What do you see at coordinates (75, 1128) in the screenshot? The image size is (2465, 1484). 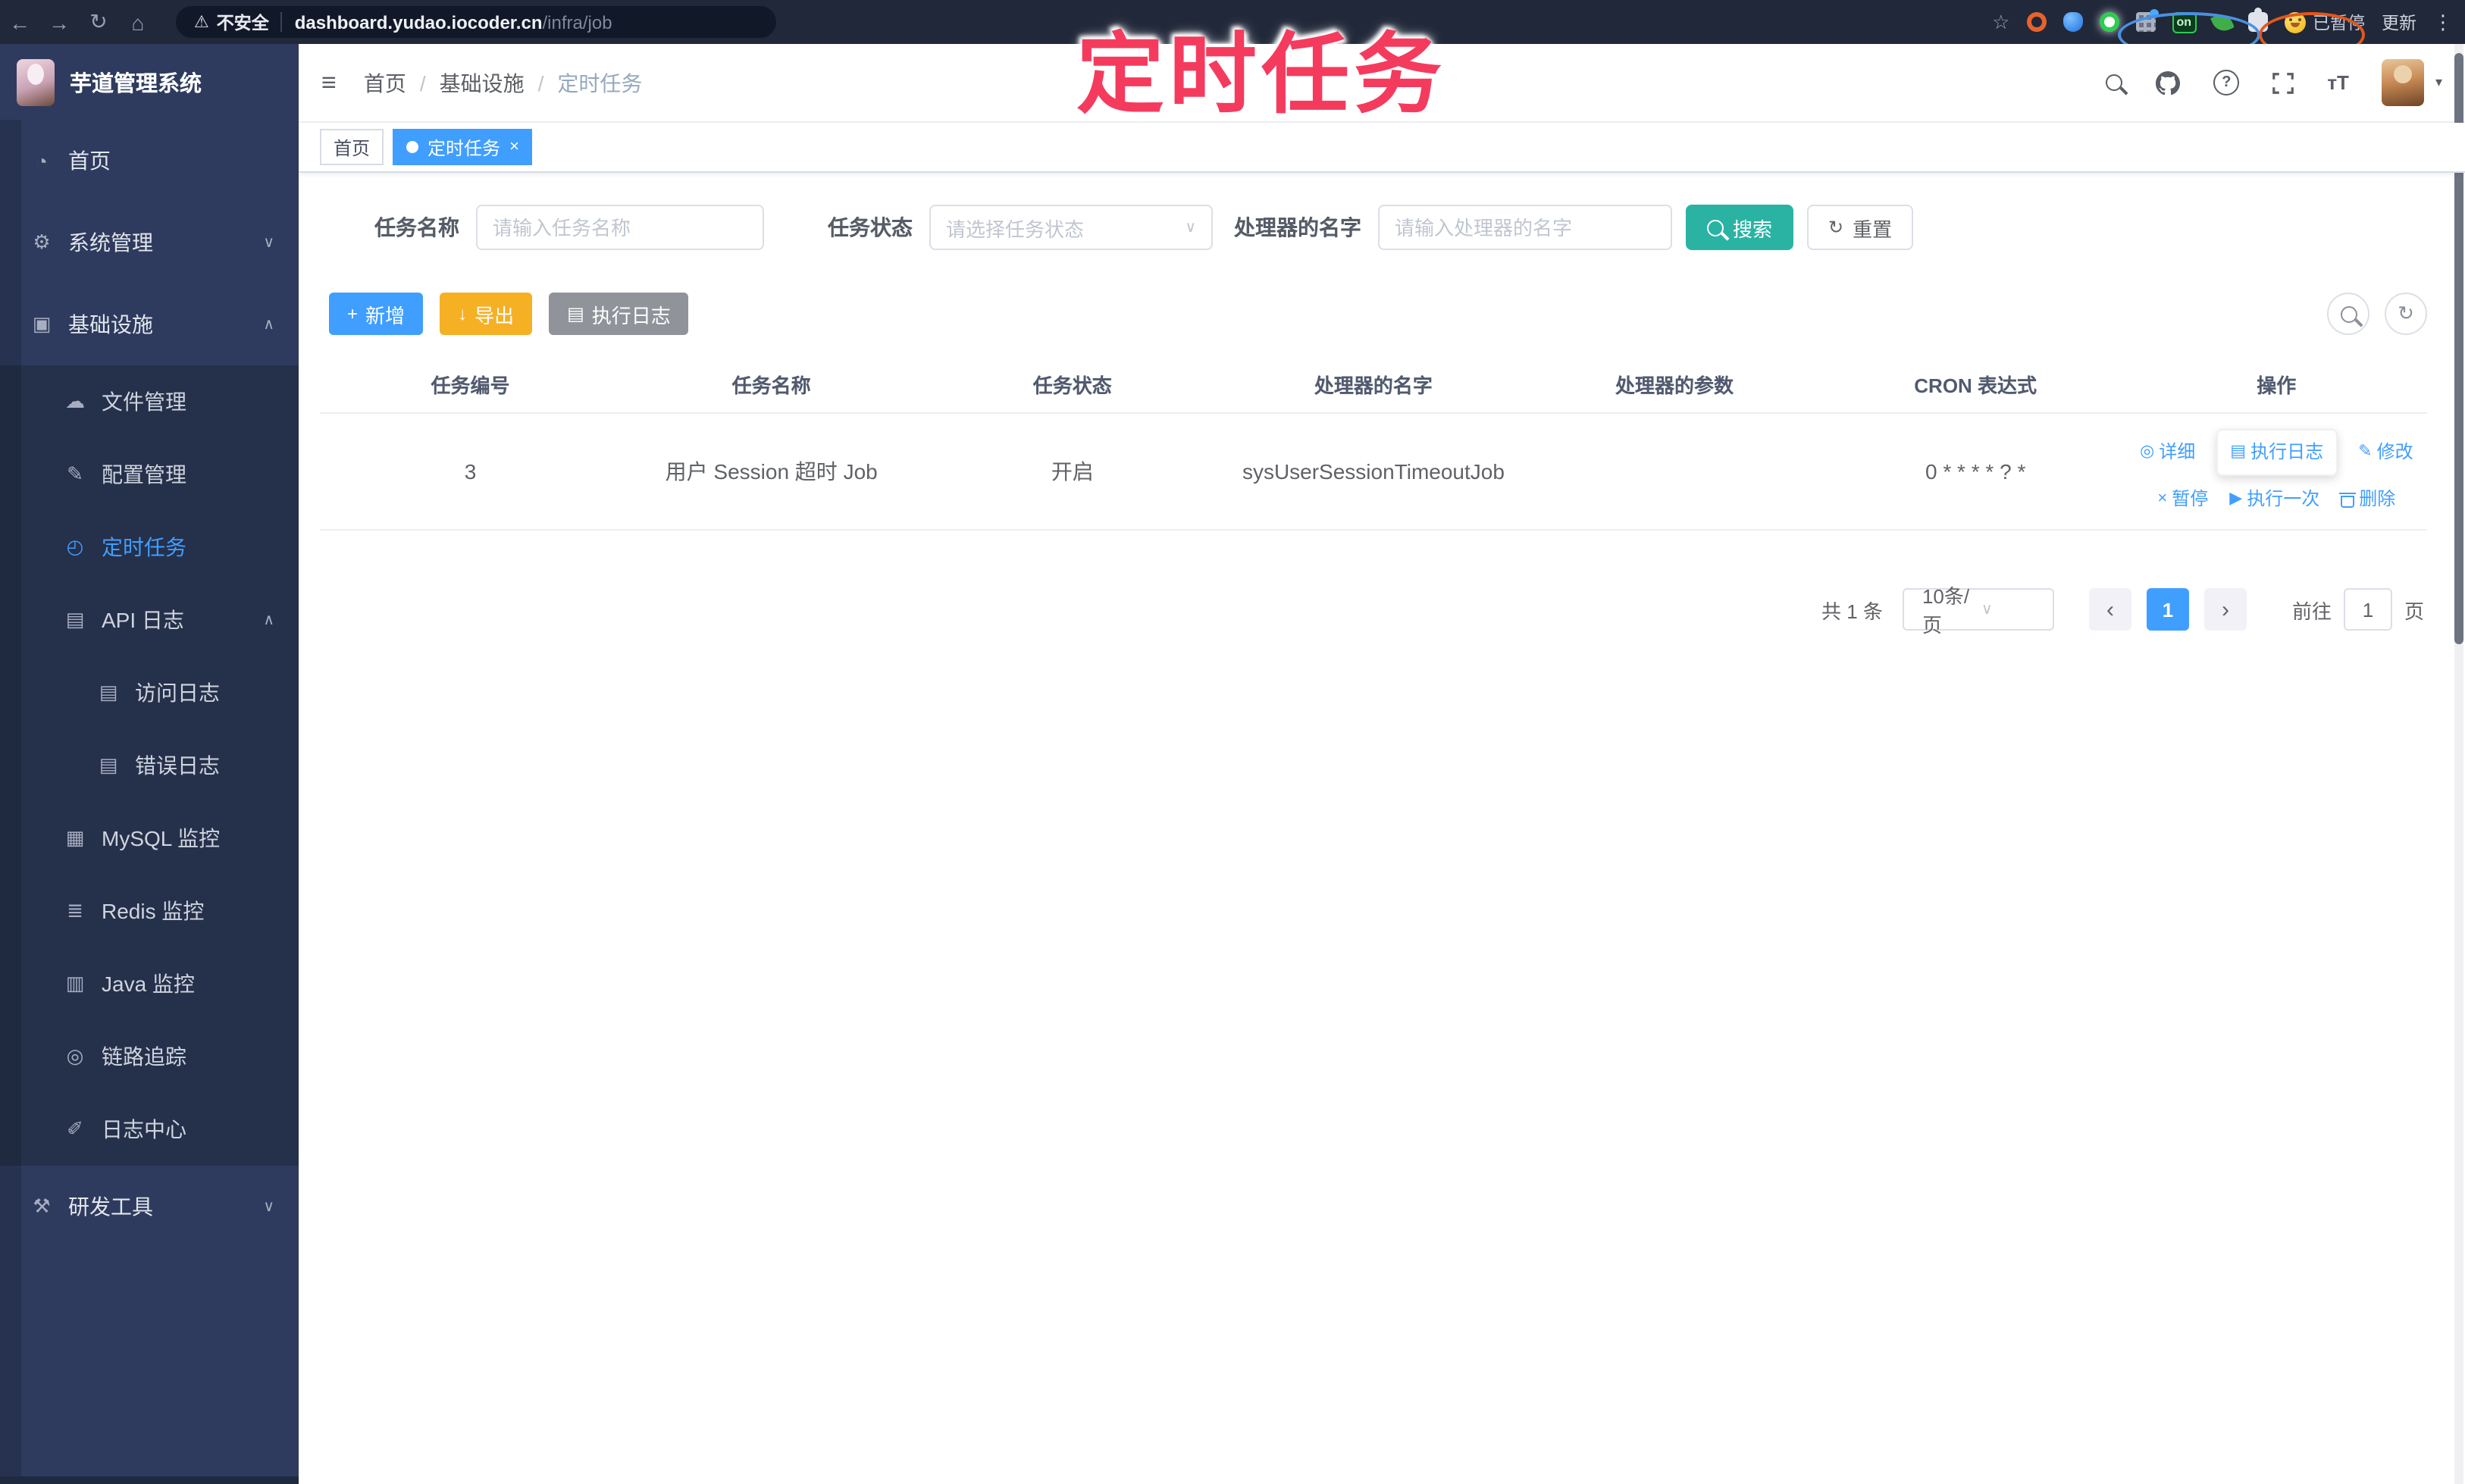 I see `pencil-icon: ✐` at bounding box center [75, 1128].